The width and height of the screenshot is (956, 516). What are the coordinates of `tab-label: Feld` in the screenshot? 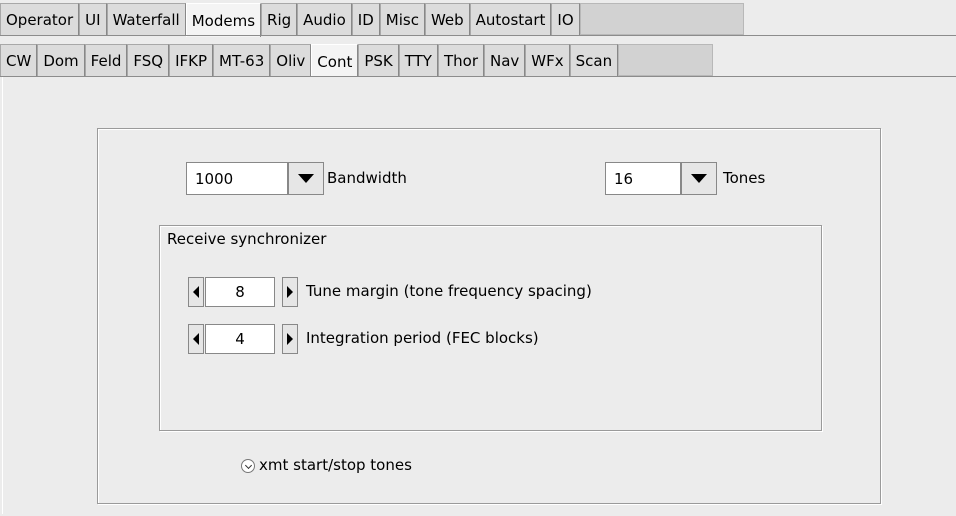 It's located at (106, 60).